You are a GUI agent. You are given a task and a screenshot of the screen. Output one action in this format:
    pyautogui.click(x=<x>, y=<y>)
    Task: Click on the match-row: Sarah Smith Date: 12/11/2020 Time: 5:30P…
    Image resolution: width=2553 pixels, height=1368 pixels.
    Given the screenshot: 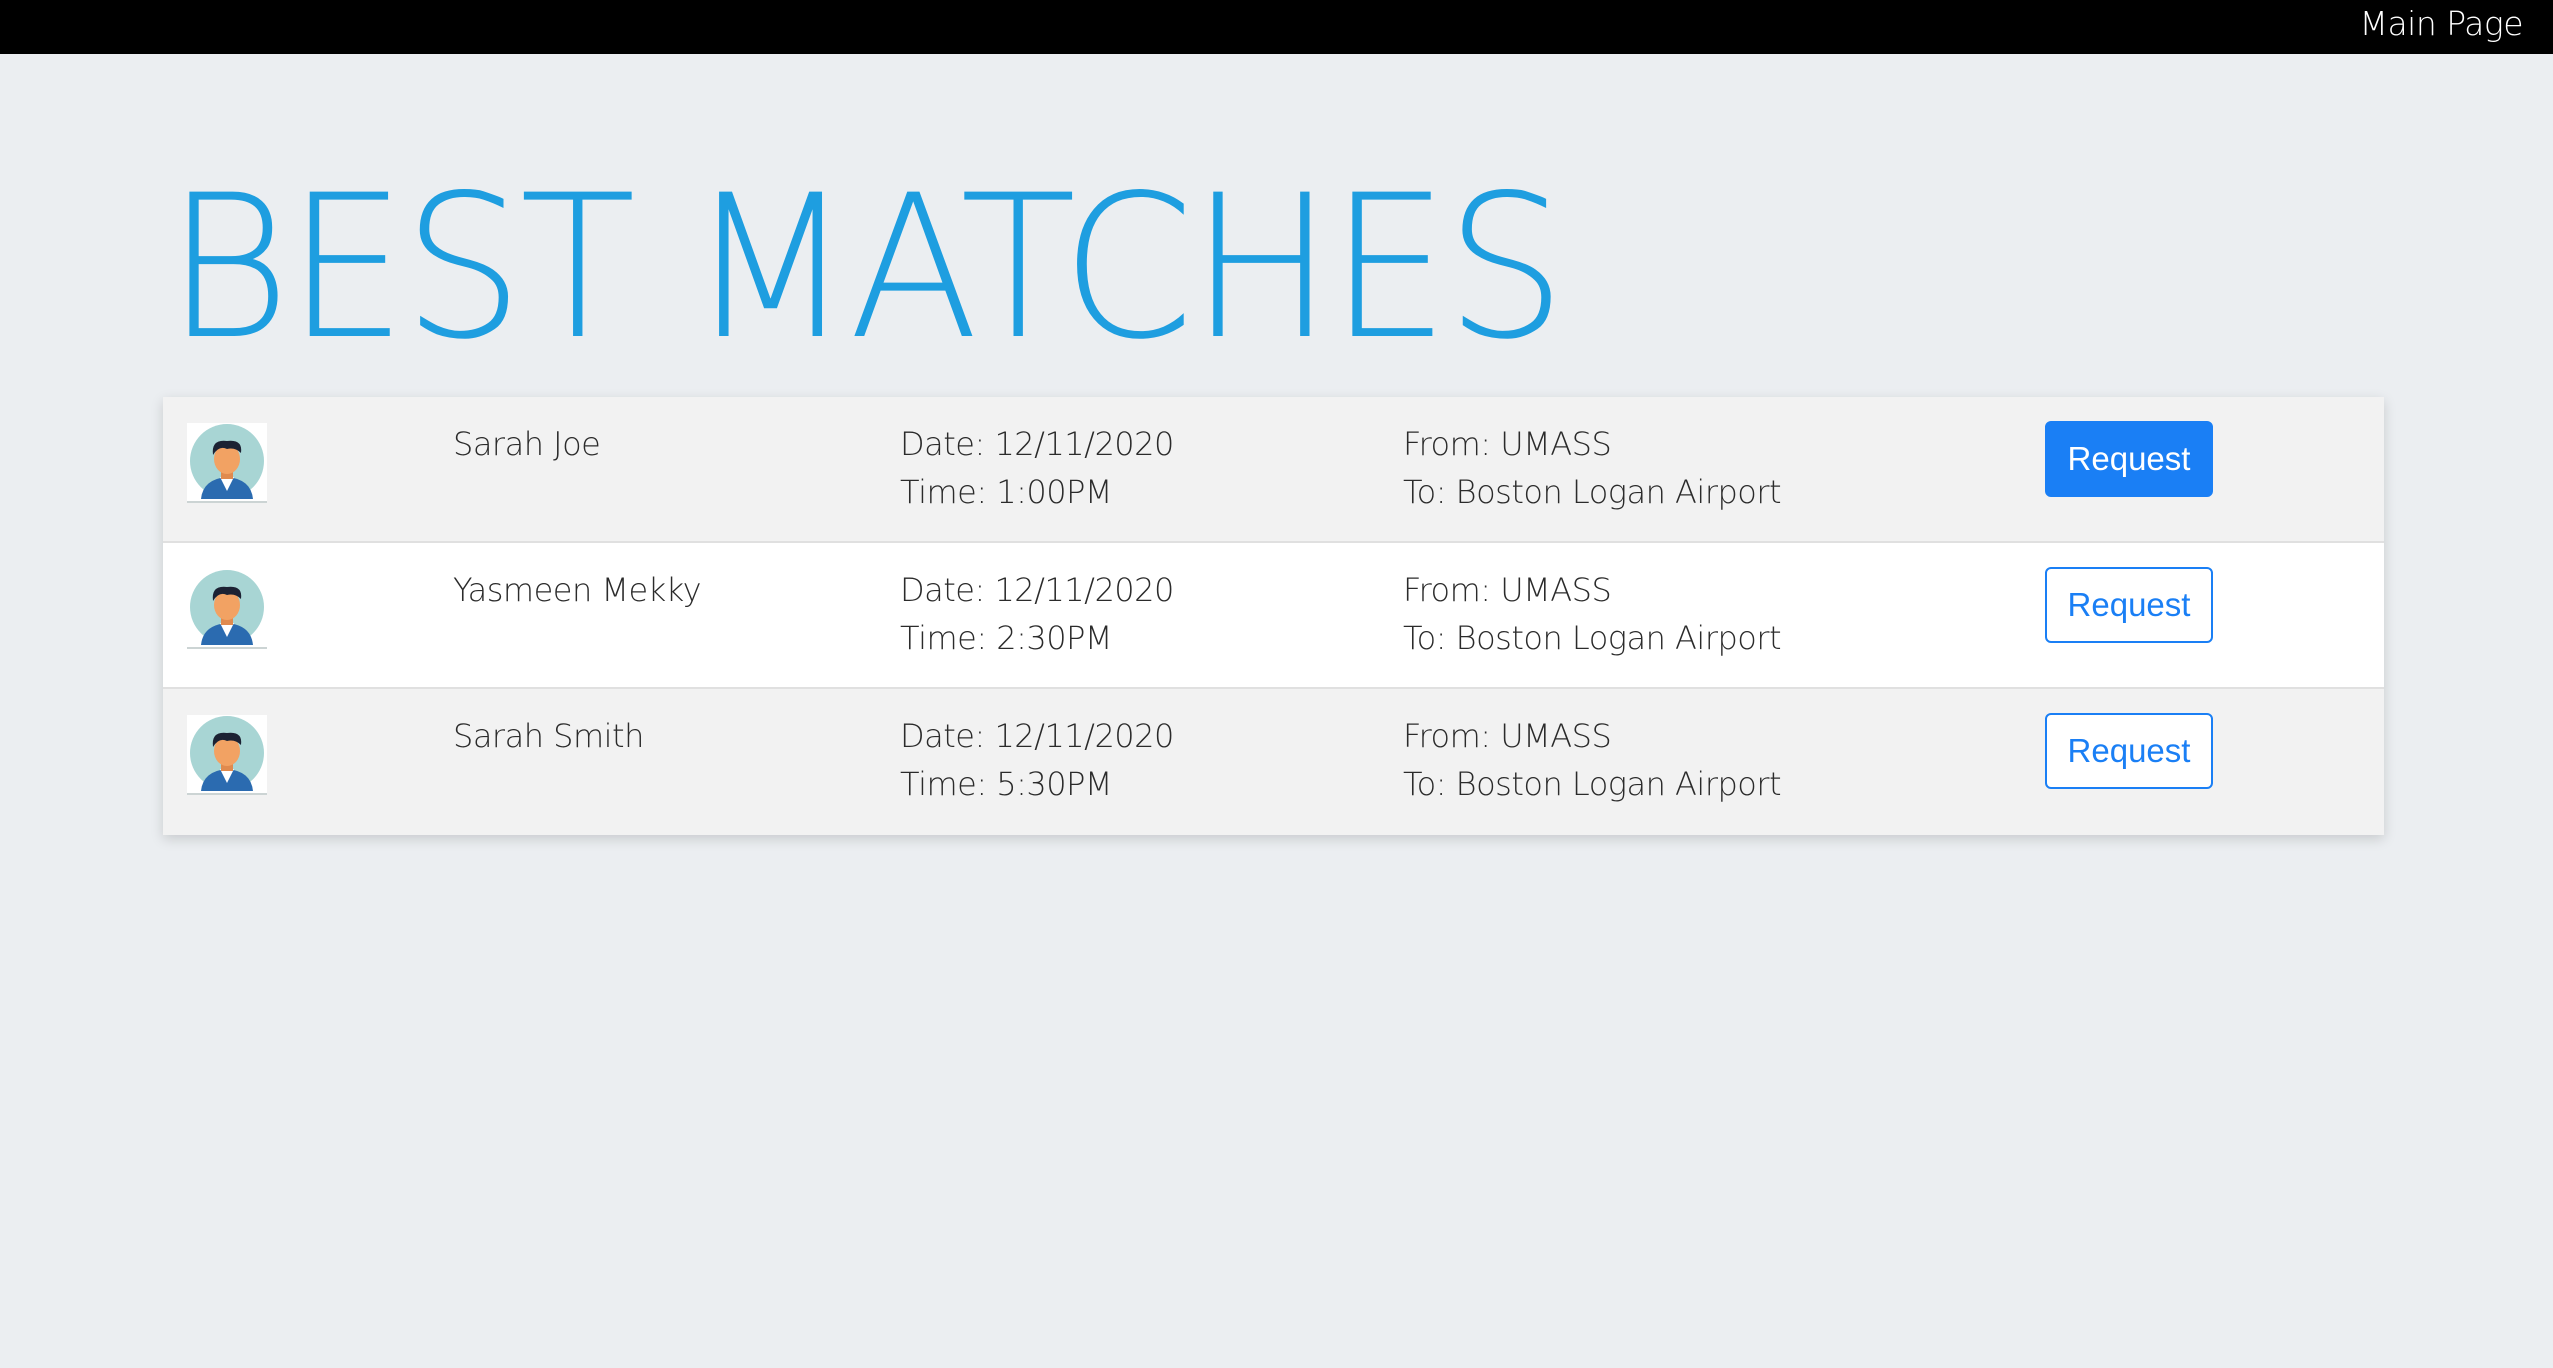 What is the action you would take?
    pyautogui.click(x=1273, y=762)
    